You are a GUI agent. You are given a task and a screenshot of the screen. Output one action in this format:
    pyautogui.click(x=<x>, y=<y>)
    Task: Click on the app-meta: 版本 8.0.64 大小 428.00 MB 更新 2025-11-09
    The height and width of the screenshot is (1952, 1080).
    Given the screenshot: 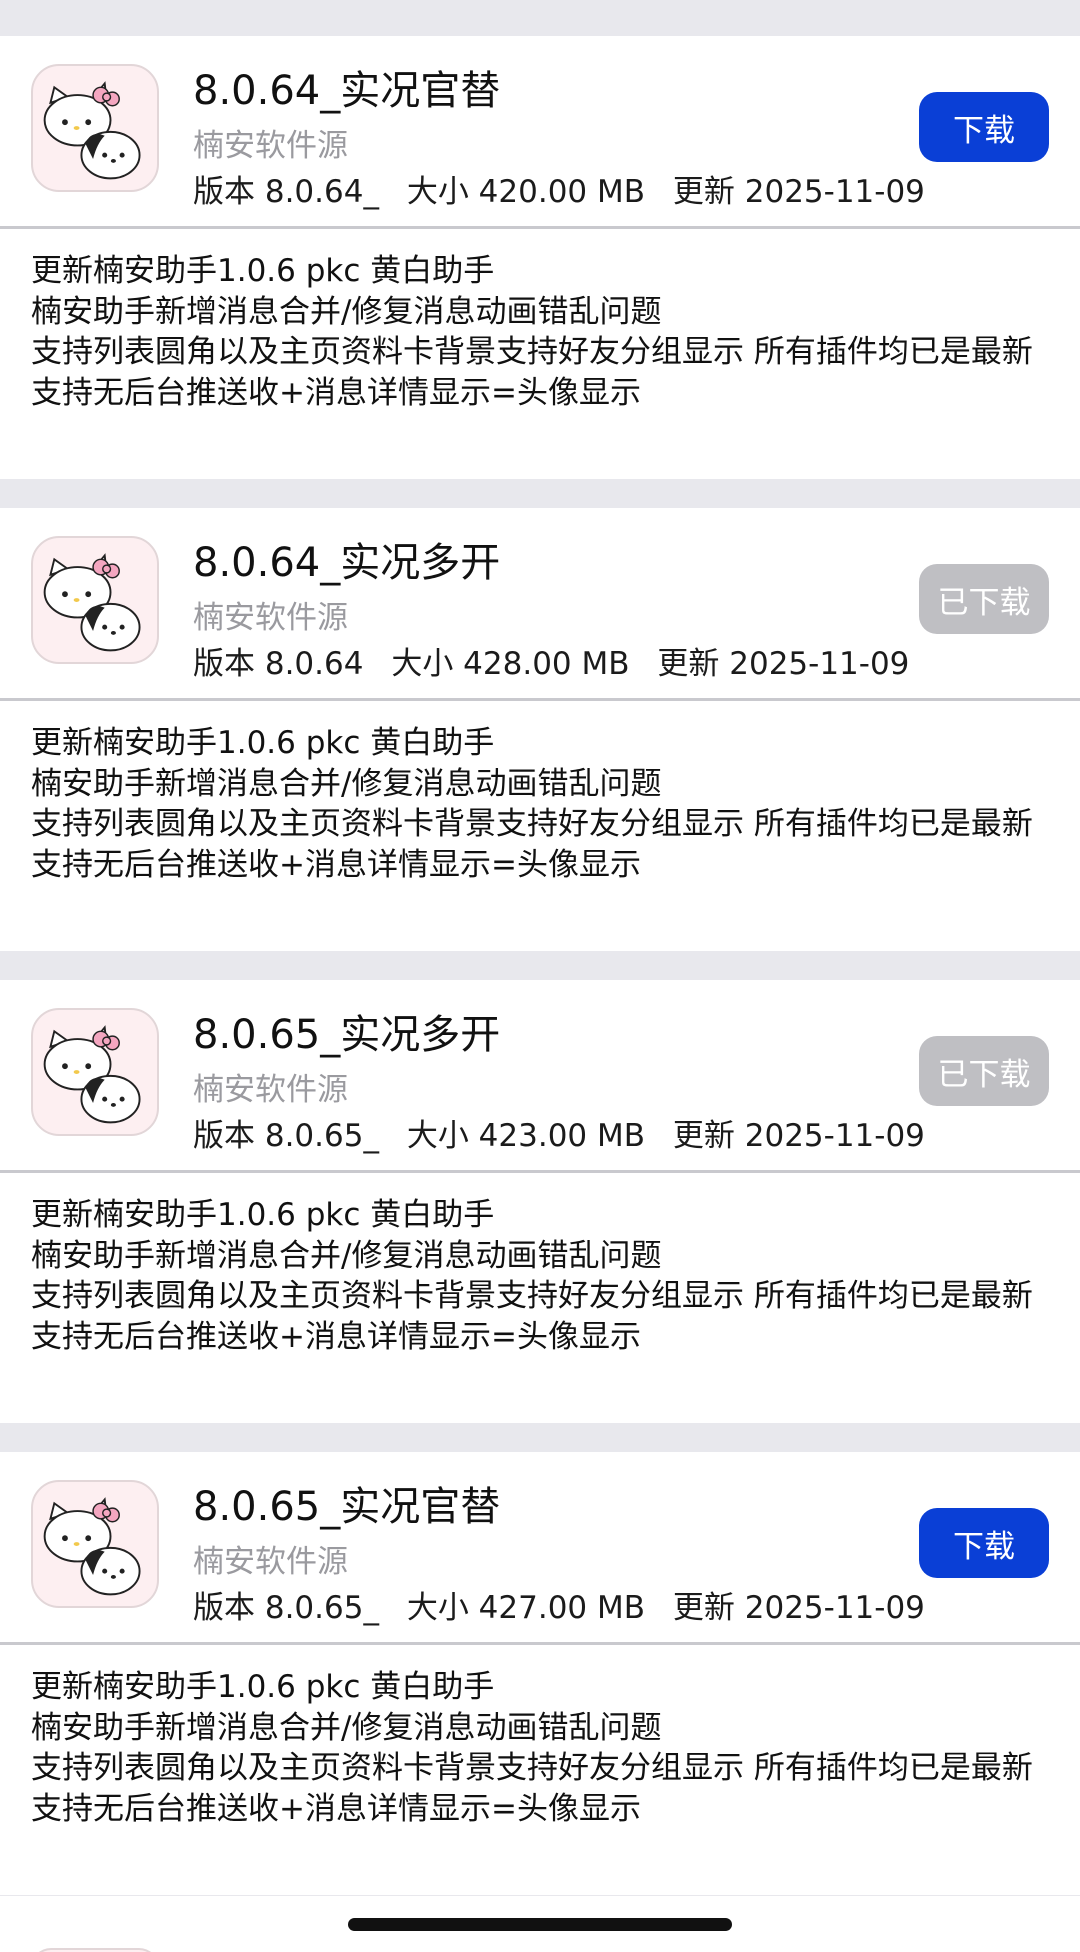 What is the action you would take?
    pyautogui.click(x=560, y=660)
    